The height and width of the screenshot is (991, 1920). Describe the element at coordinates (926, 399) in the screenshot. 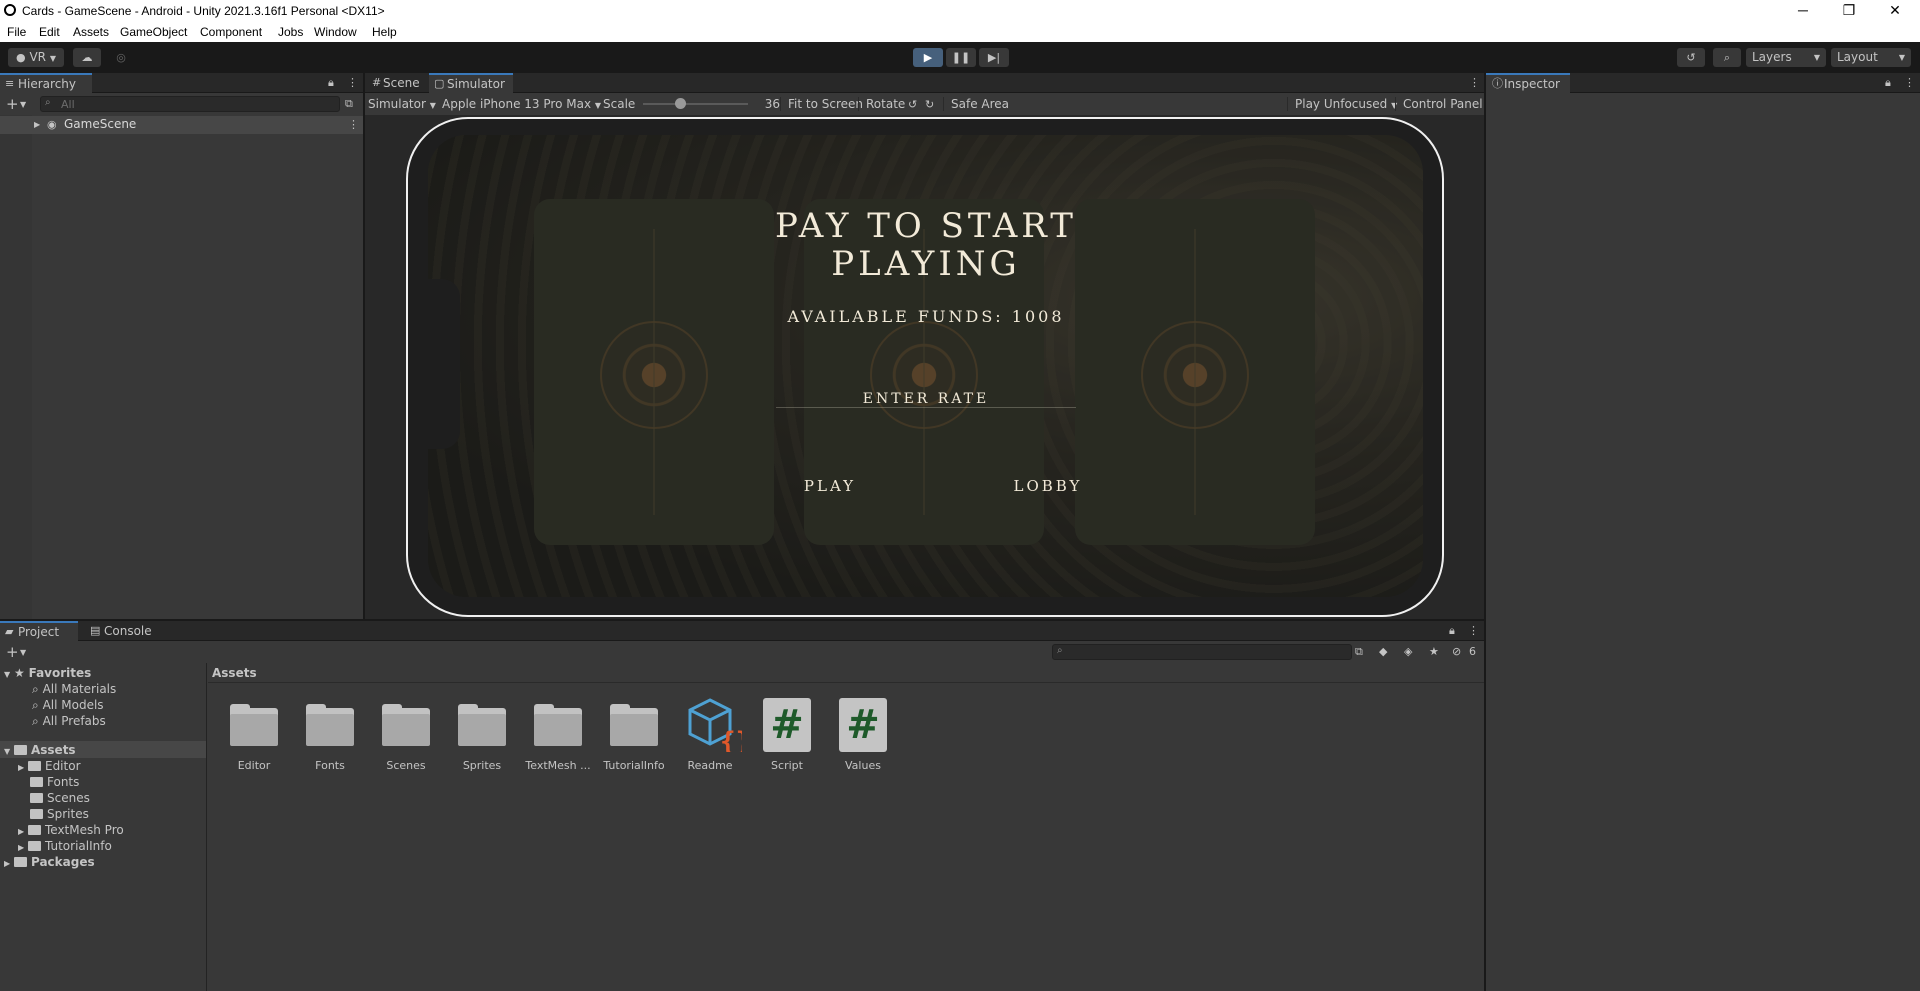

I see `enter-rate-input: ENTER RATE` at that location.